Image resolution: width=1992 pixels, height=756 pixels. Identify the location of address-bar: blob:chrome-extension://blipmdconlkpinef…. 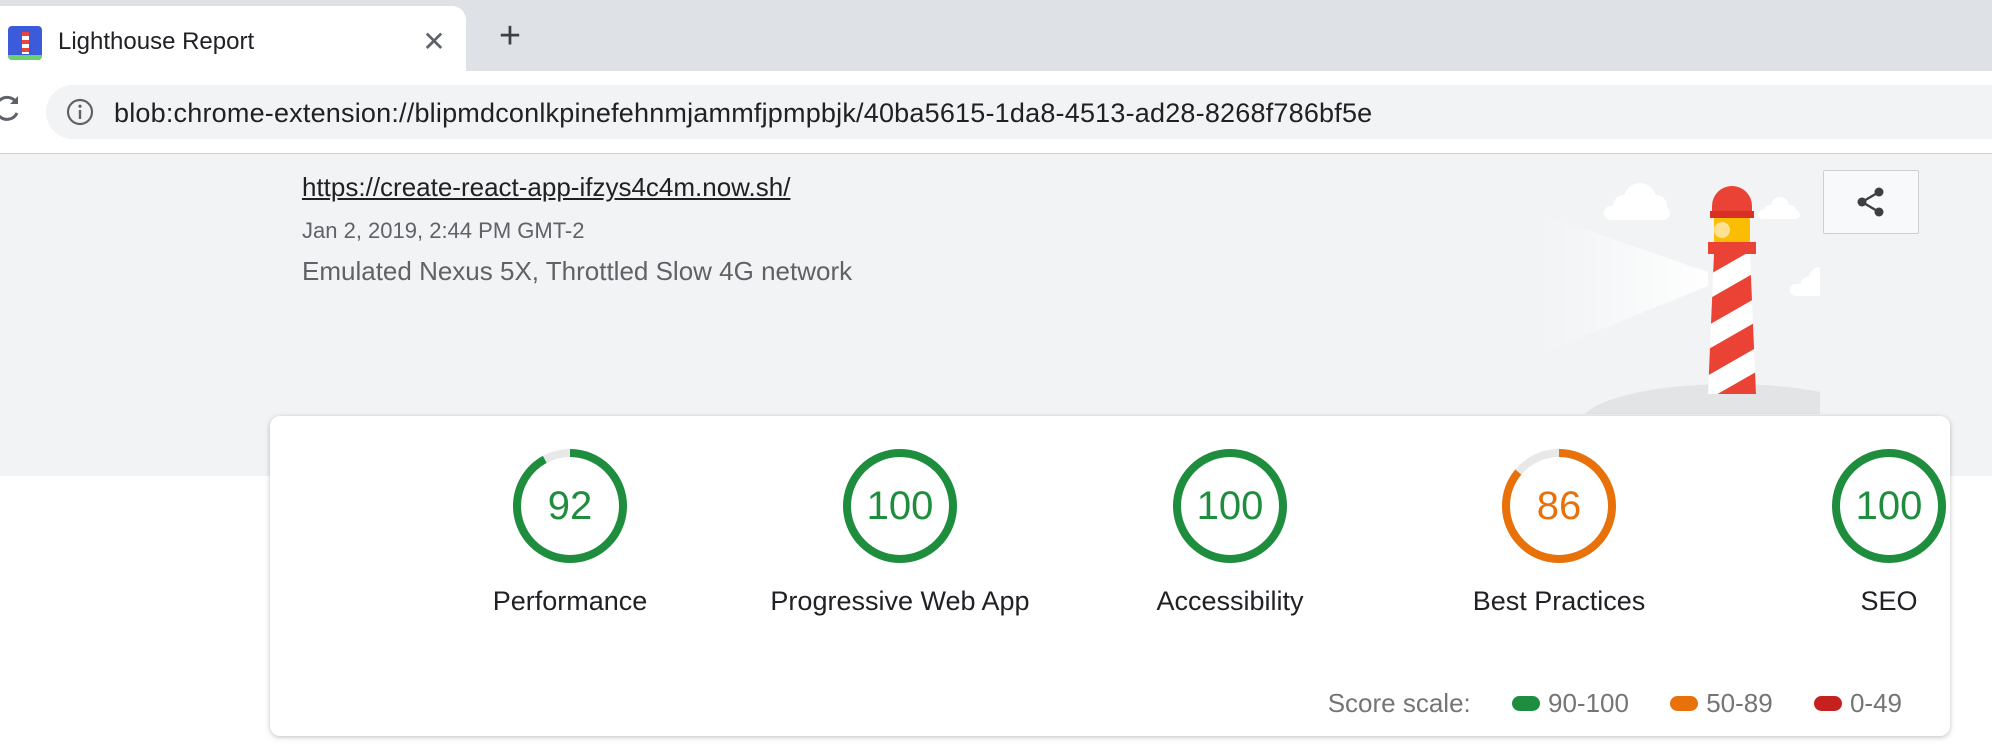
(1019, 112).